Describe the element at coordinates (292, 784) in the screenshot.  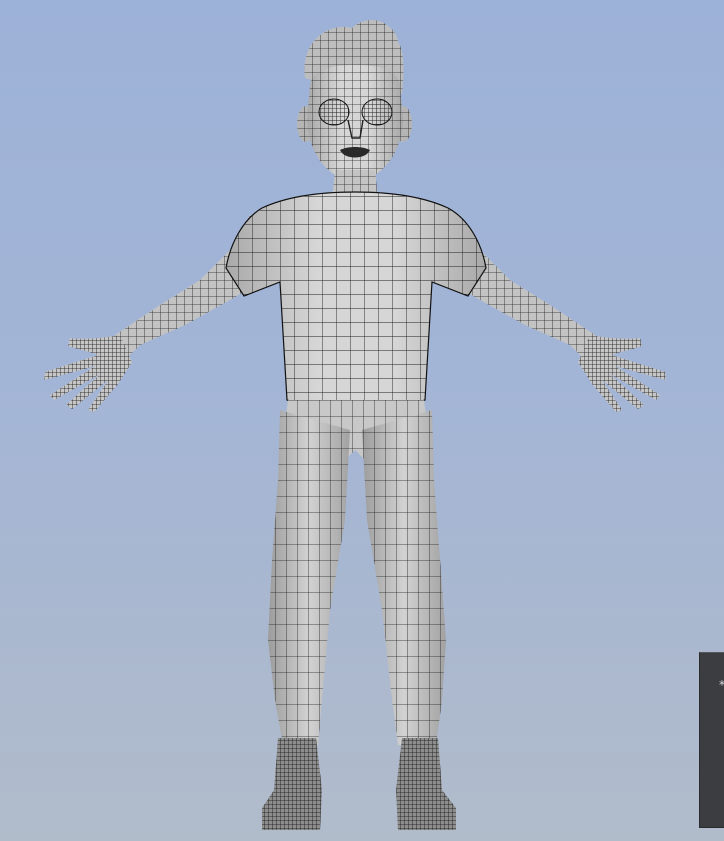
I see `left-shoe-mesh` at that location.